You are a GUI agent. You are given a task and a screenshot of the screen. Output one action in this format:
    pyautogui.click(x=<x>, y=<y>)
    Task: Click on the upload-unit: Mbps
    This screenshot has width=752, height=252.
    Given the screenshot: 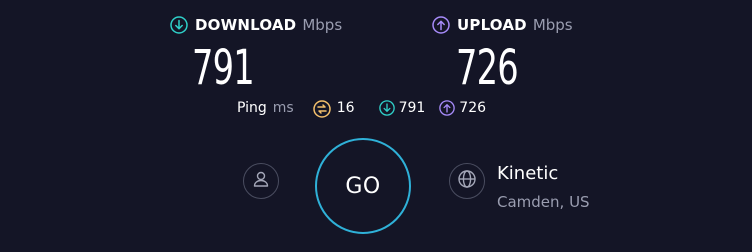 What is the action you would take?
    pyautogui.click(x=552, y=25)
    